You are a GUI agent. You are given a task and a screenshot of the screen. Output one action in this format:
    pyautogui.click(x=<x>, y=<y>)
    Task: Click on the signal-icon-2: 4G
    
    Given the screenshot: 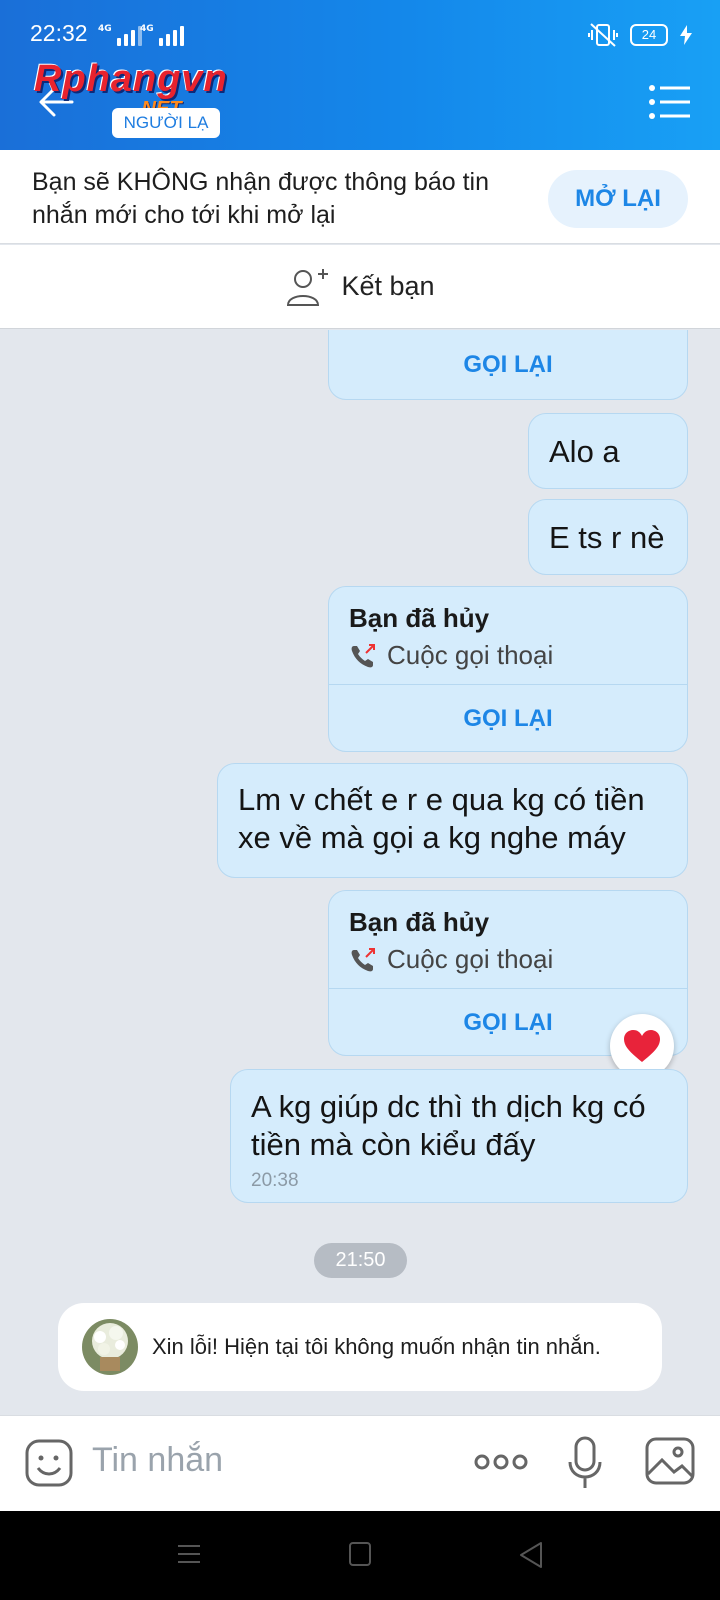 What is the action you would take?
    pyautogui.click(x=162, y=35)
    